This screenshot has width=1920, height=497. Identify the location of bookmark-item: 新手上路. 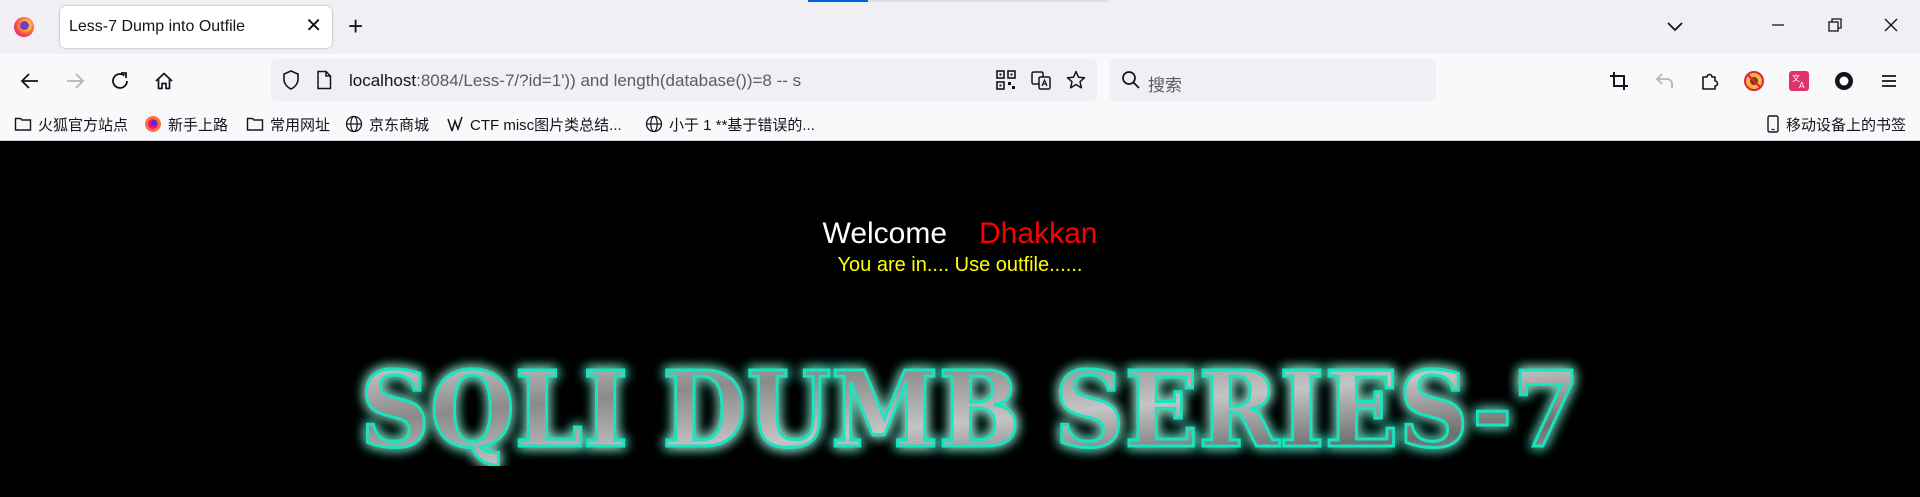
(186, 124).